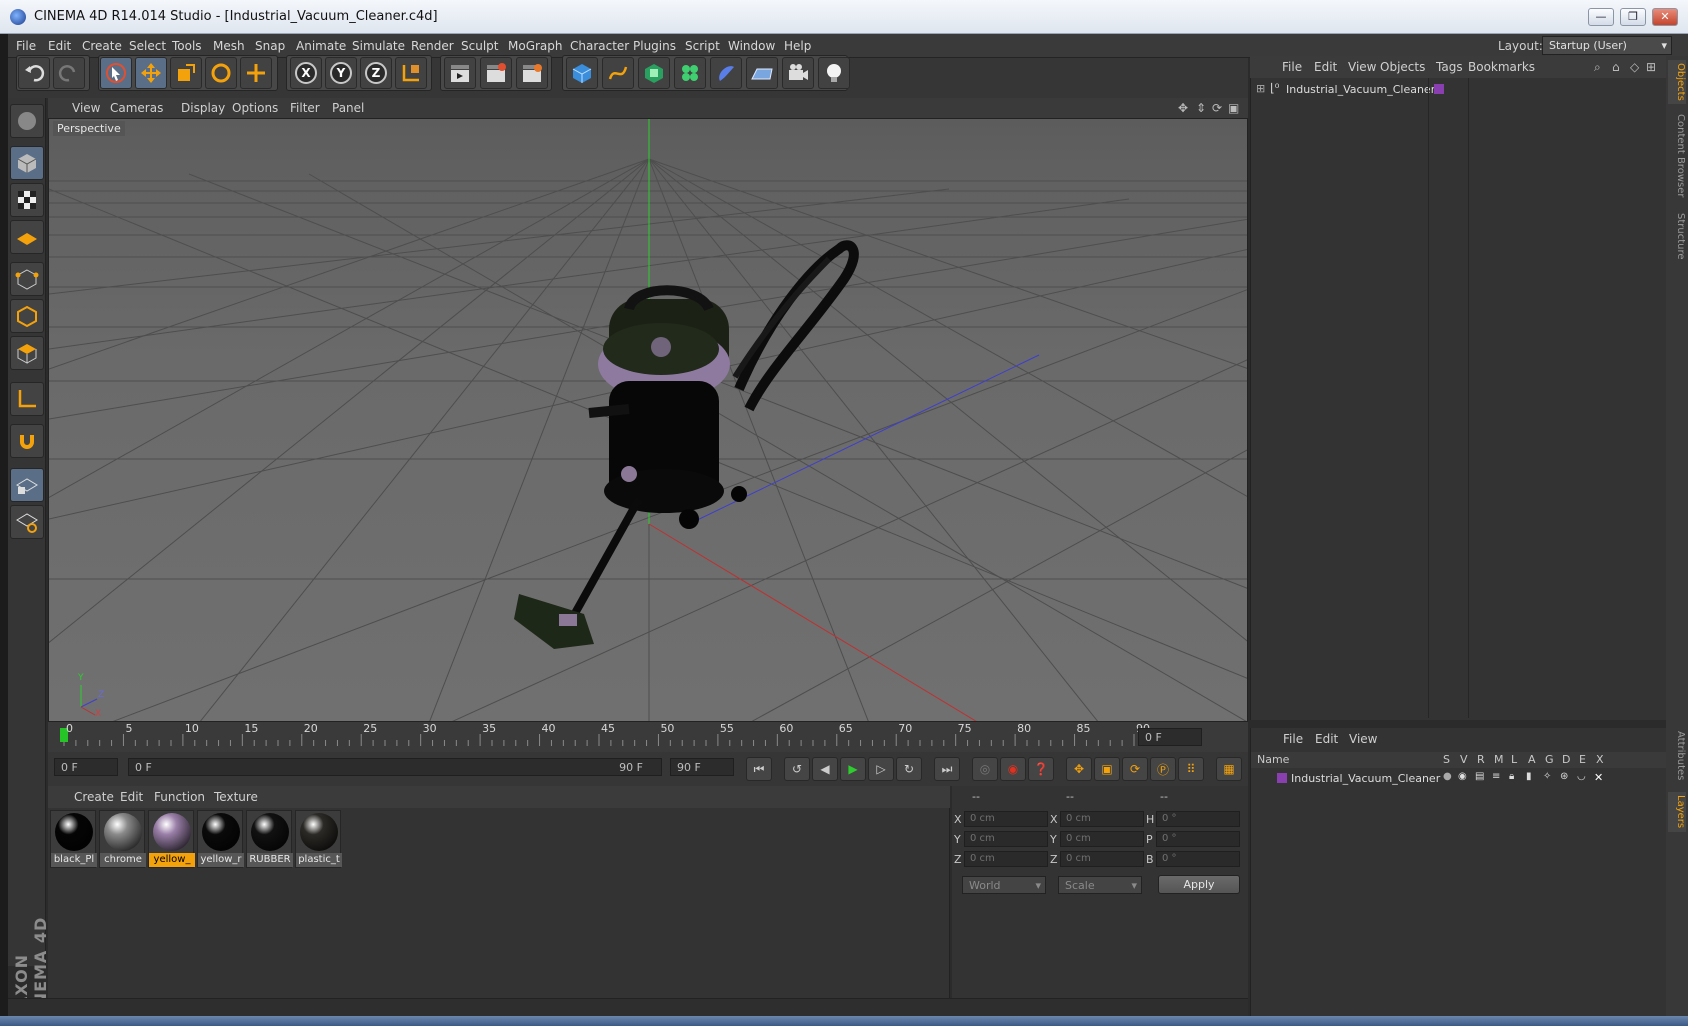 The image size is (1688, 1026). What do you see at coordinates (432, 46) in the screenshot?
I see `menu-render: Render` at bounding box center [432, 46].